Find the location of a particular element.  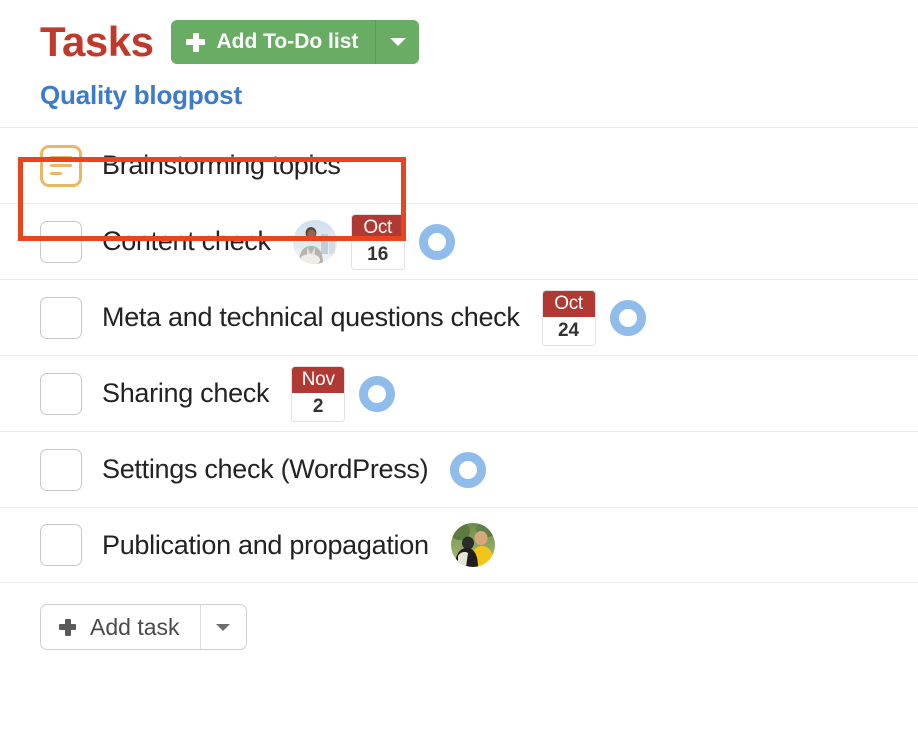

due-date-day: 16 is located at coordinates (377, 254).